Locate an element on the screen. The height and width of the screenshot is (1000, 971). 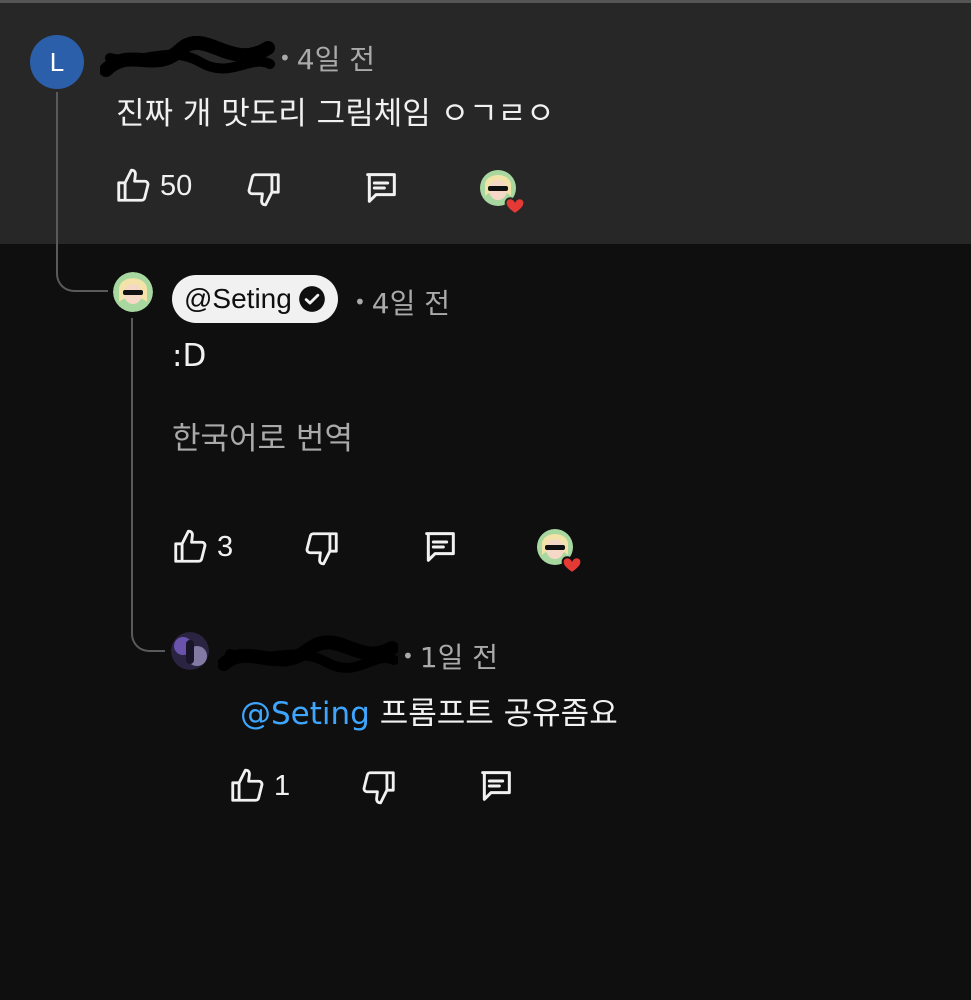
like-button: 3 is located at coordinates (202, 547).